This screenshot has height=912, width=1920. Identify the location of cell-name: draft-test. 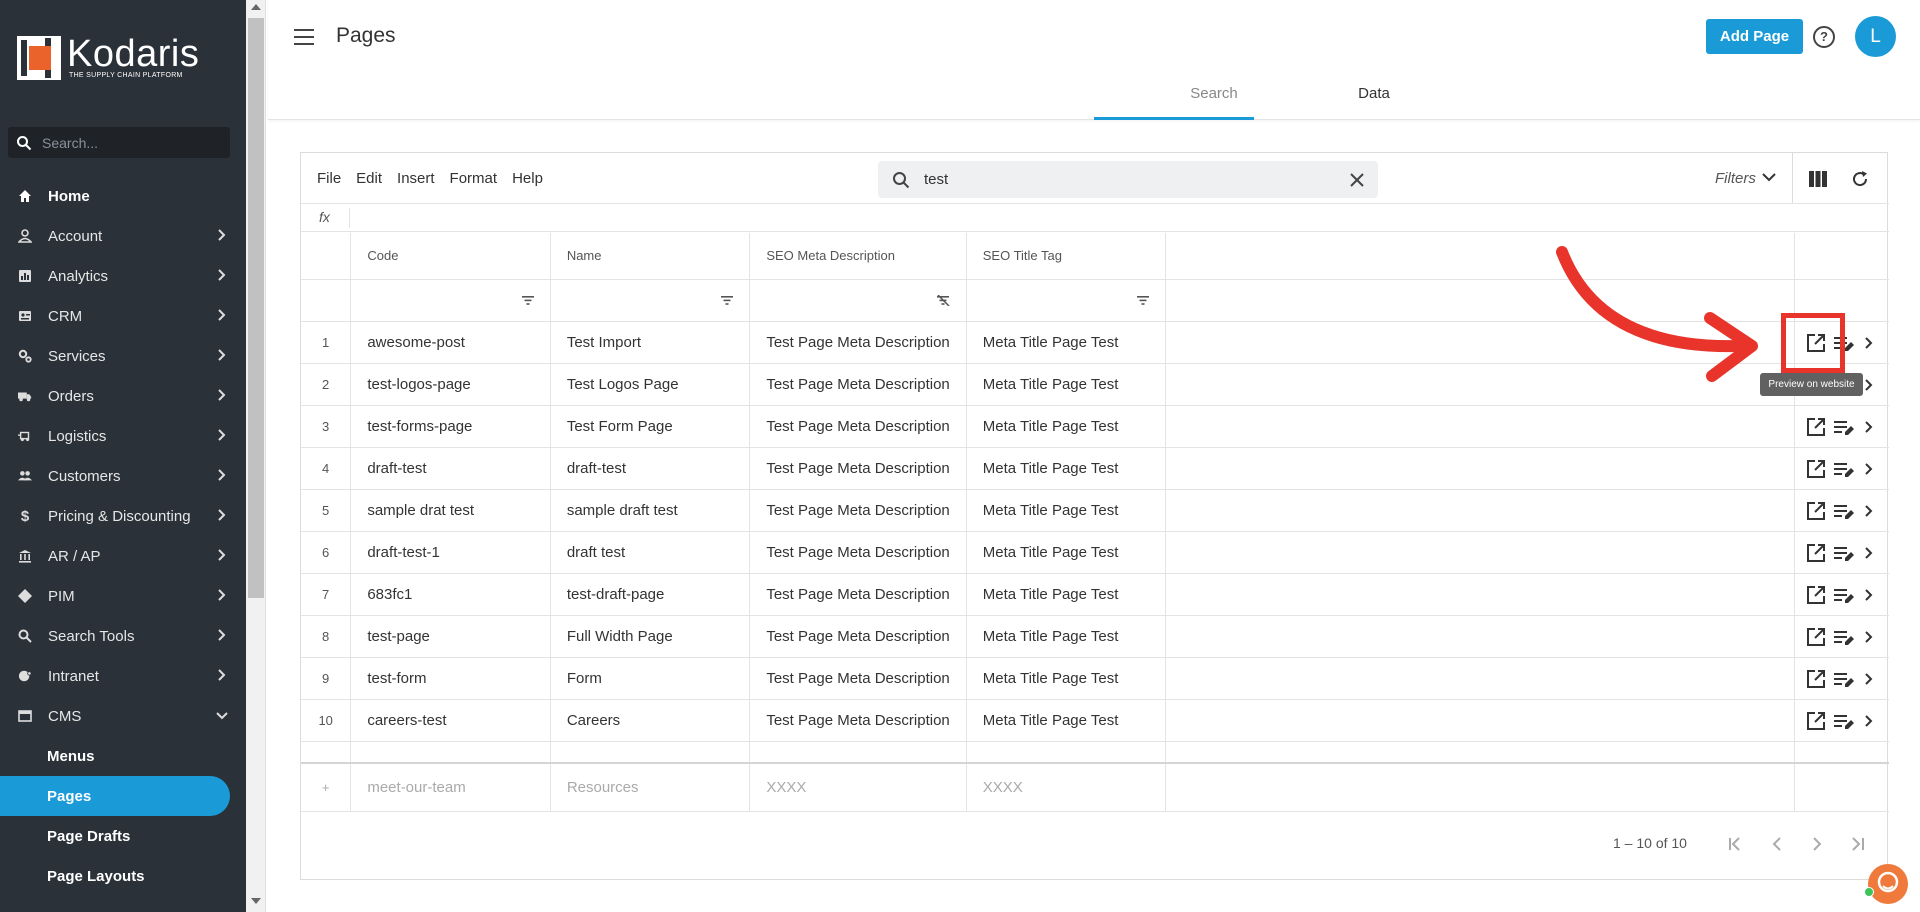
(650, 468).